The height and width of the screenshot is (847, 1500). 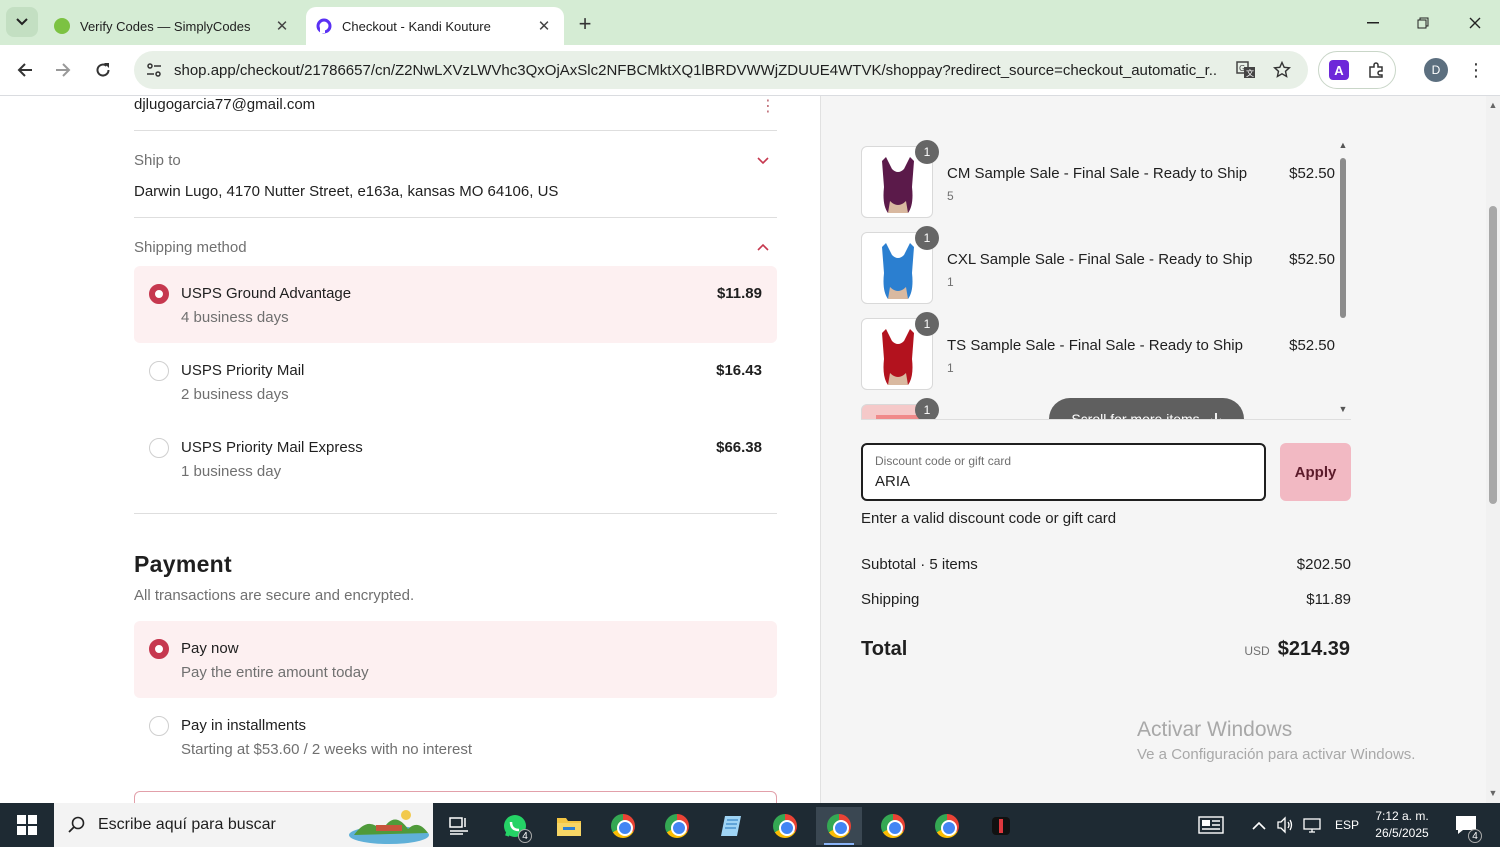 I want to click on watermark-line1: Activar Windows, so click(x=1215, y=729).